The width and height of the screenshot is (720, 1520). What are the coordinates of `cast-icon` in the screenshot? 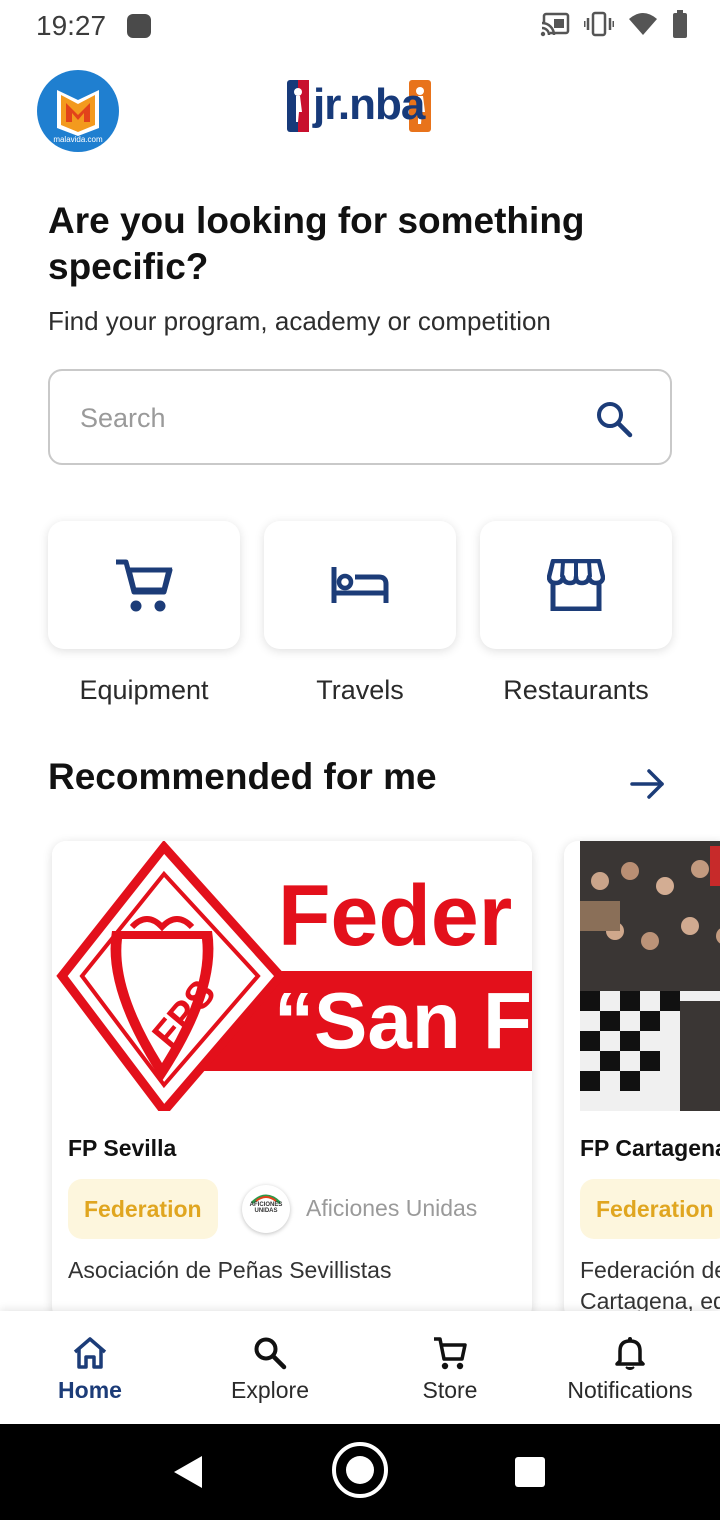 It's located at (555, 24).